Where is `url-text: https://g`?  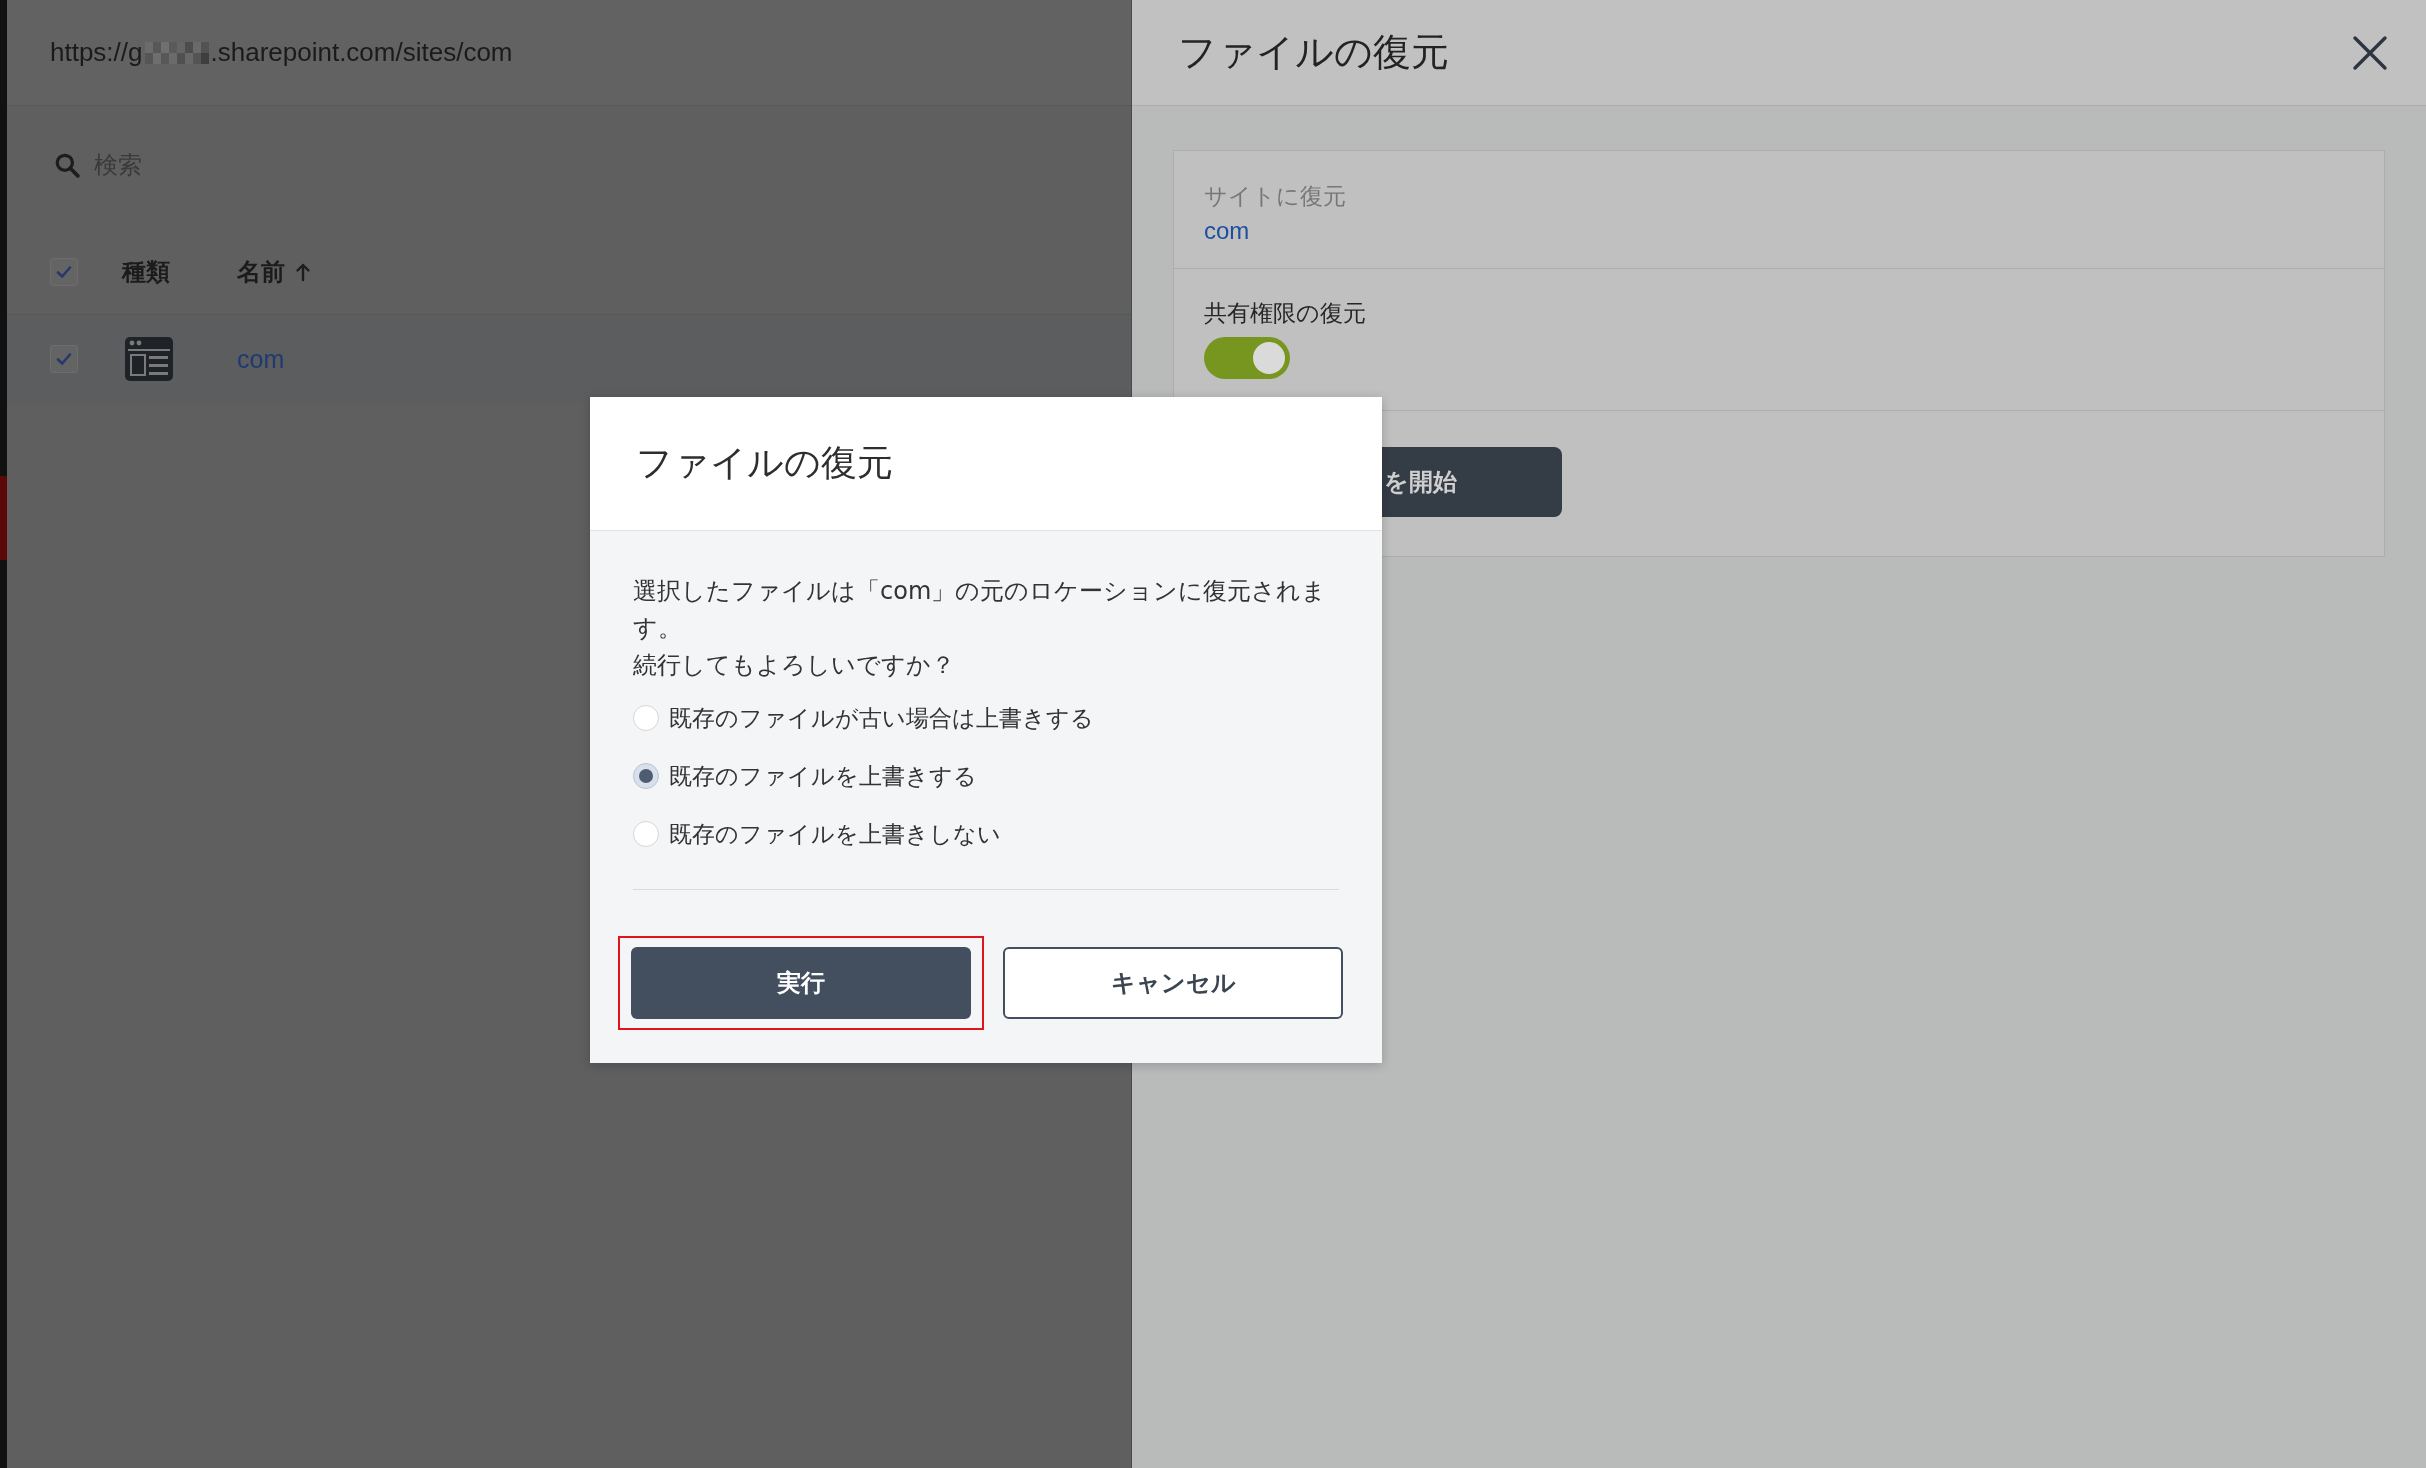
url-text: https://g is located at coordinates (96, 52).